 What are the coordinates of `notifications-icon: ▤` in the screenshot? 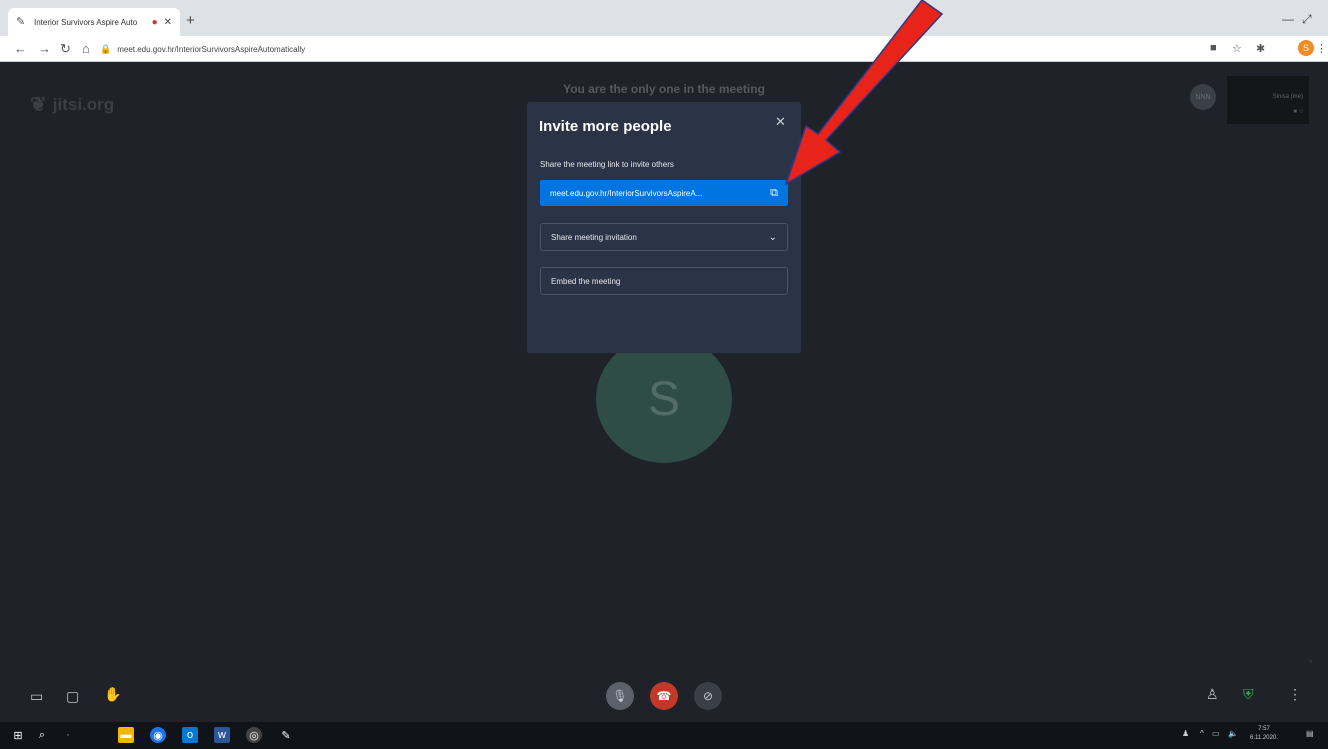 It's located at (1310, 733).